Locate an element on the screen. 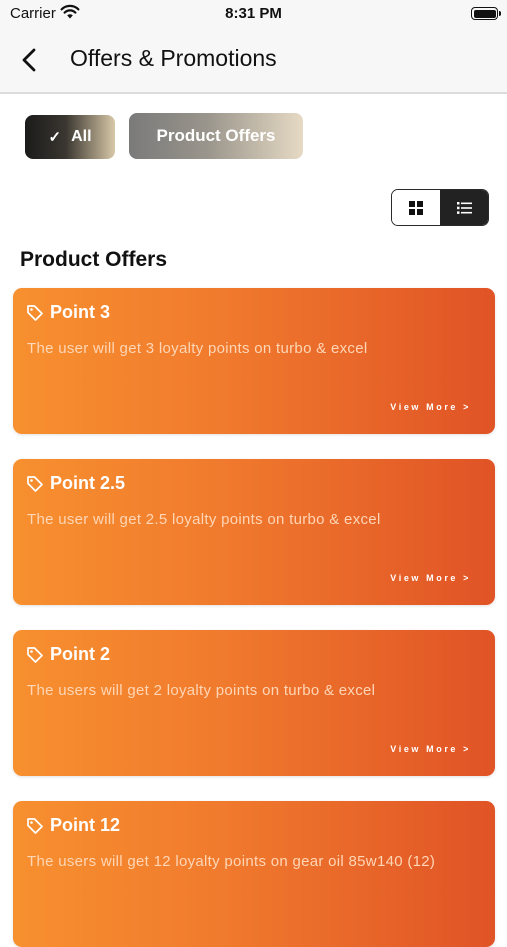  offer-title: Point 3 is located at coordinates (80, 312).